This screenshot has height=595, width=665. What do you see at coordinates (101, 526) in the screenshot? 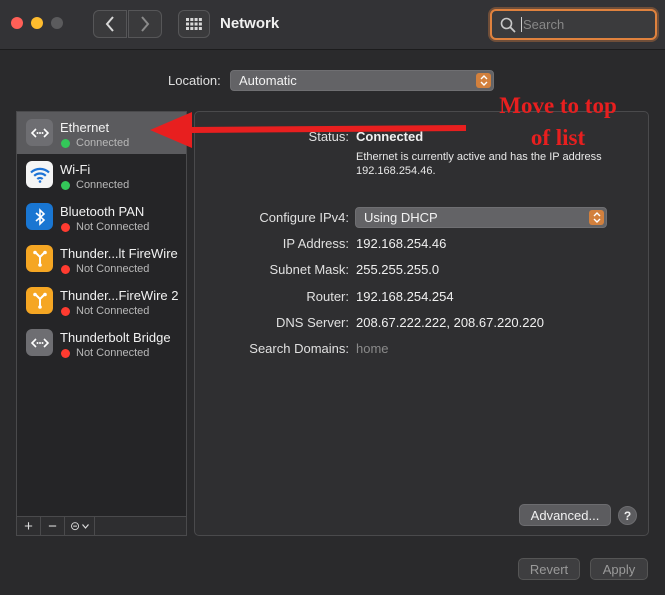
I see `service-list-toolbar: + − ⊝` at bounding box center [101, 526].